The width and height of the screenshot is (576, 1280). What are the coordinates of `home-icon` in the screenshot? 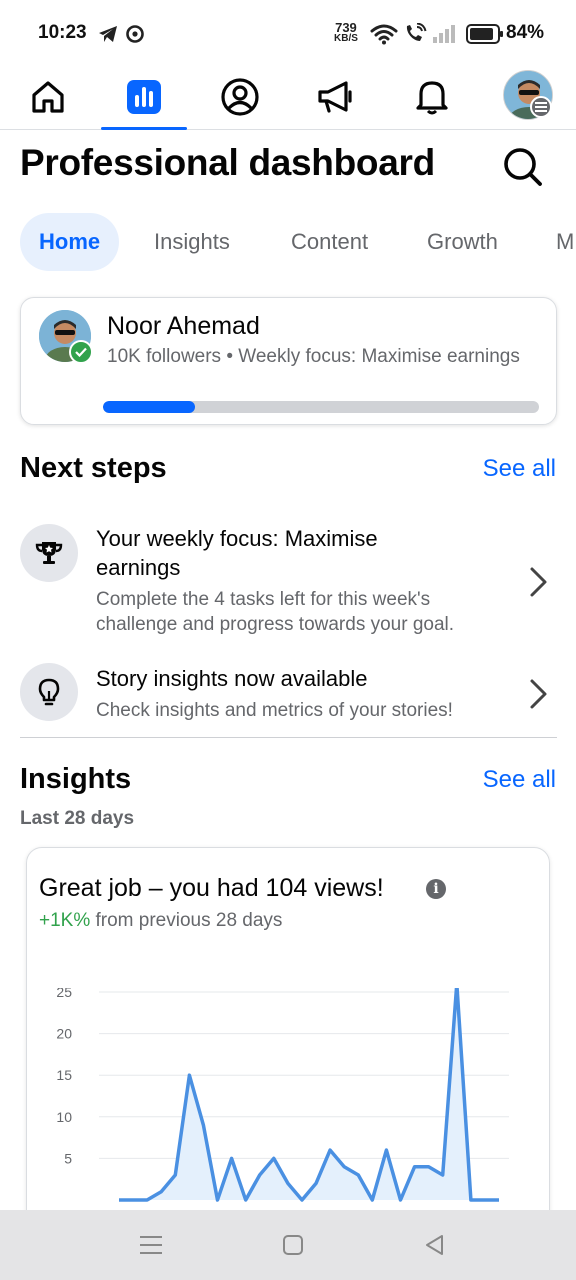 It's located at (48, 97).